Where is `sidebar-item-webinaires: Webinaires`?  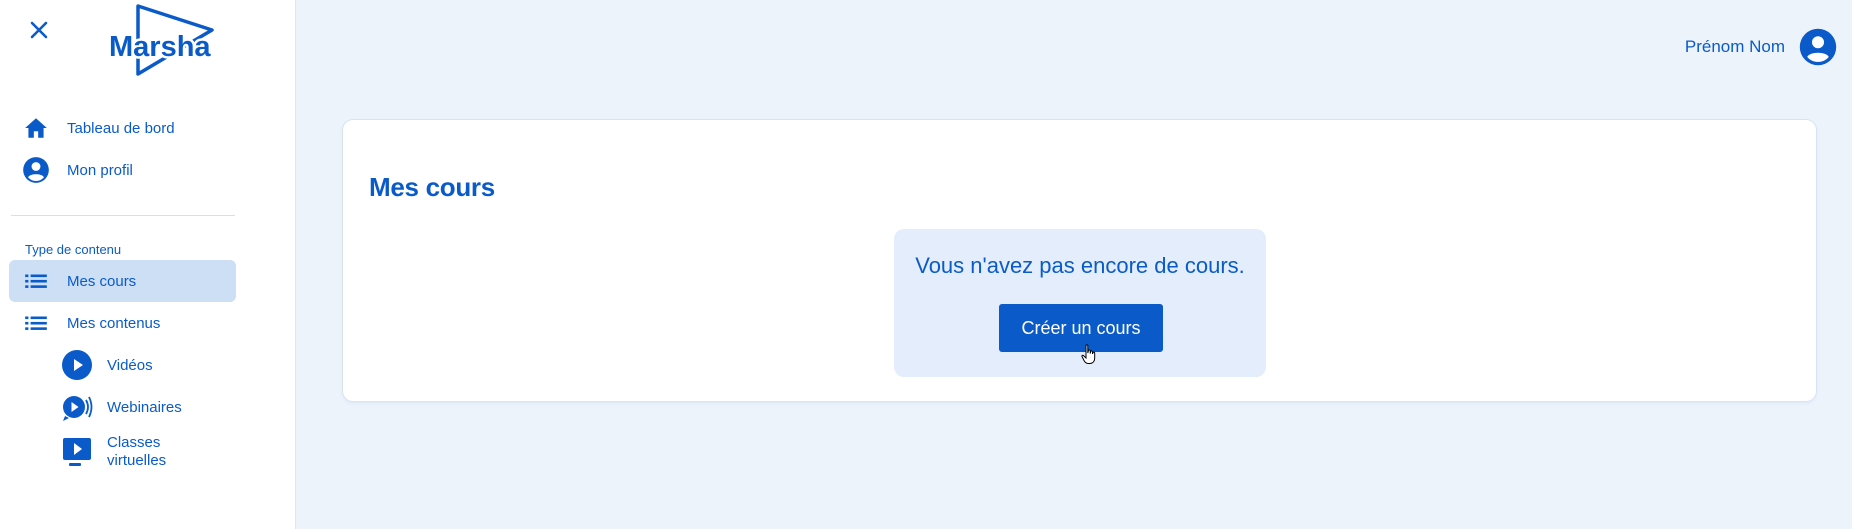
sidebar-item-webinaires: Webinaires is located at coordinates (122, 407).